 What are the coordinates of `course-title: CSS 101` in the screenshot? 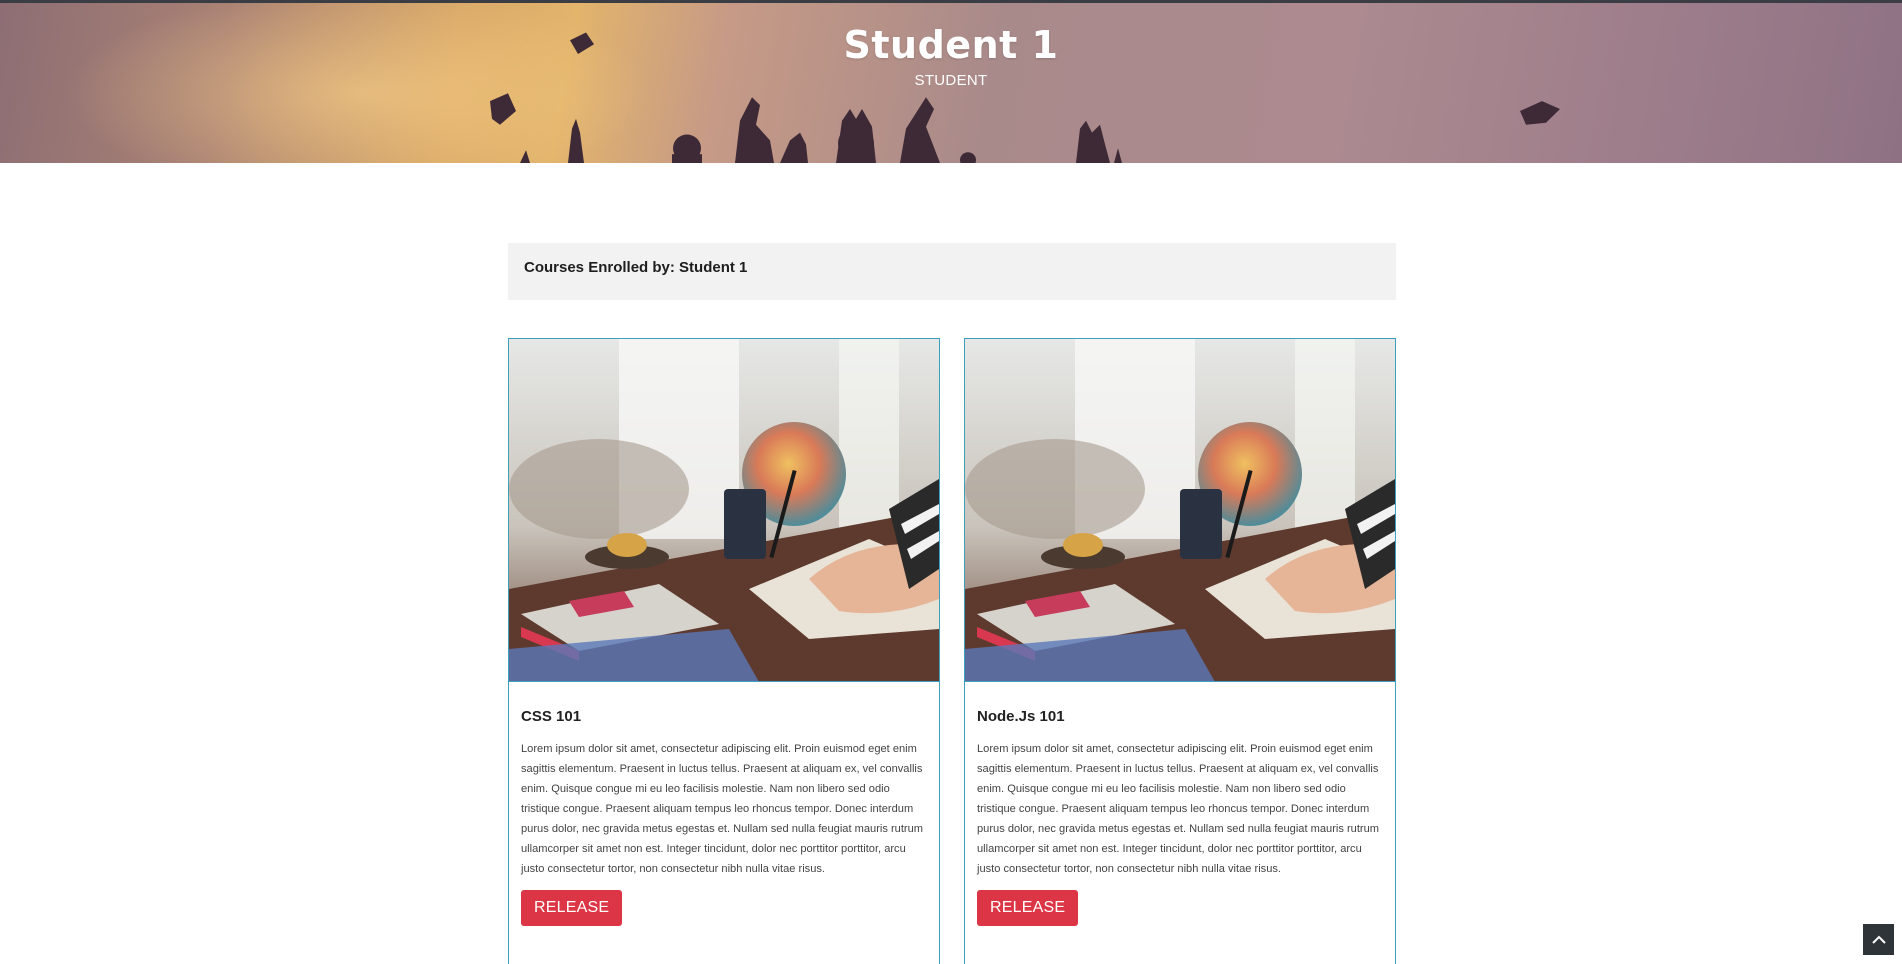 It's located at (551, 716).